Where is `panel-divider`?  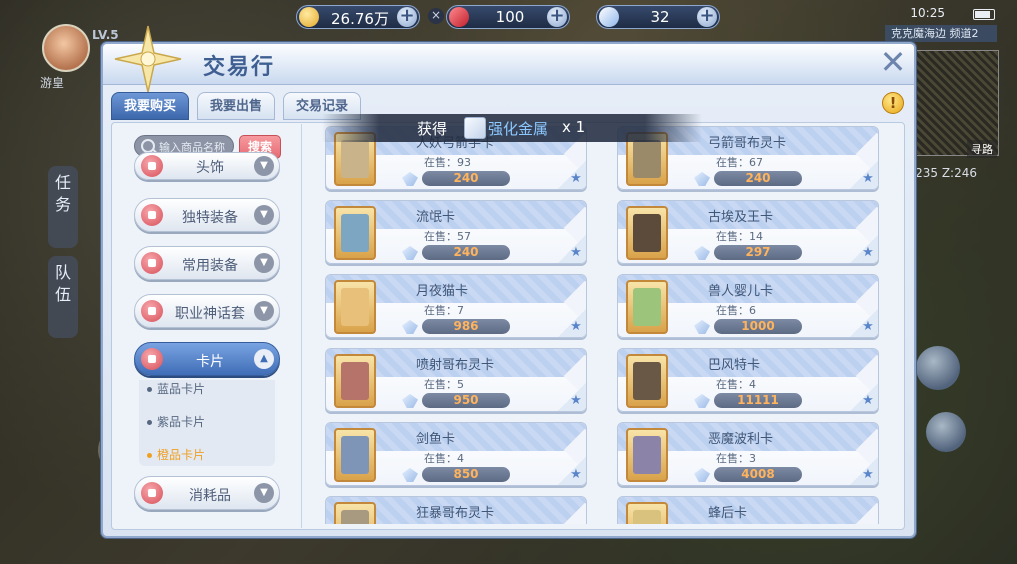
panel-divider is located at coordinates (301, 326).